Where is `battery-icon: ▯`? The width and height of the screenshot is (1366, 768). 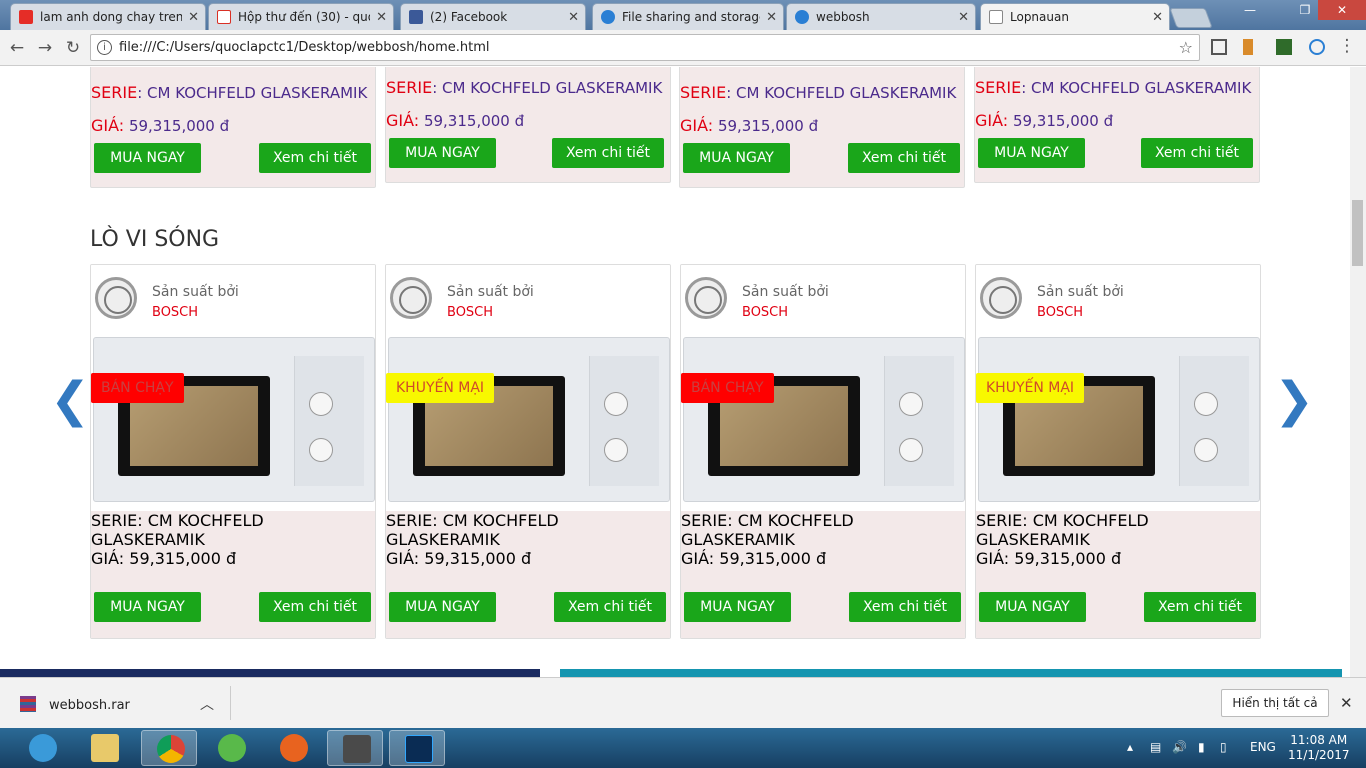
battery-icon: ▯ is located at coordinates (1223, 747).